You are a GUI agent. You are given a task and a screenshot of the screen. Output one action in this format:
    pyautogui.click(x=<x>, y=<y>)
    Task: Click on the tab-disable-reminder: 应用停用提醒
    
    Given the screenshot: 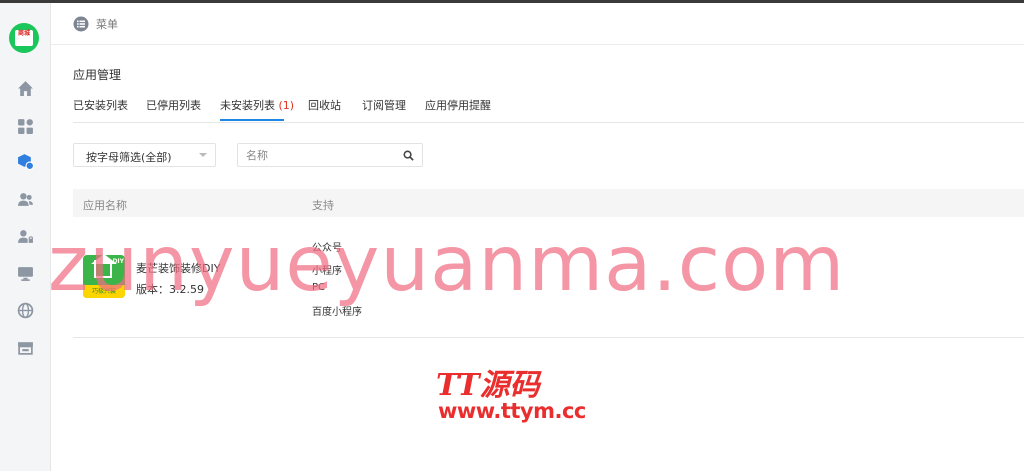 What is the action you would take?
    pyautogui.click(x=458, y=105)
    